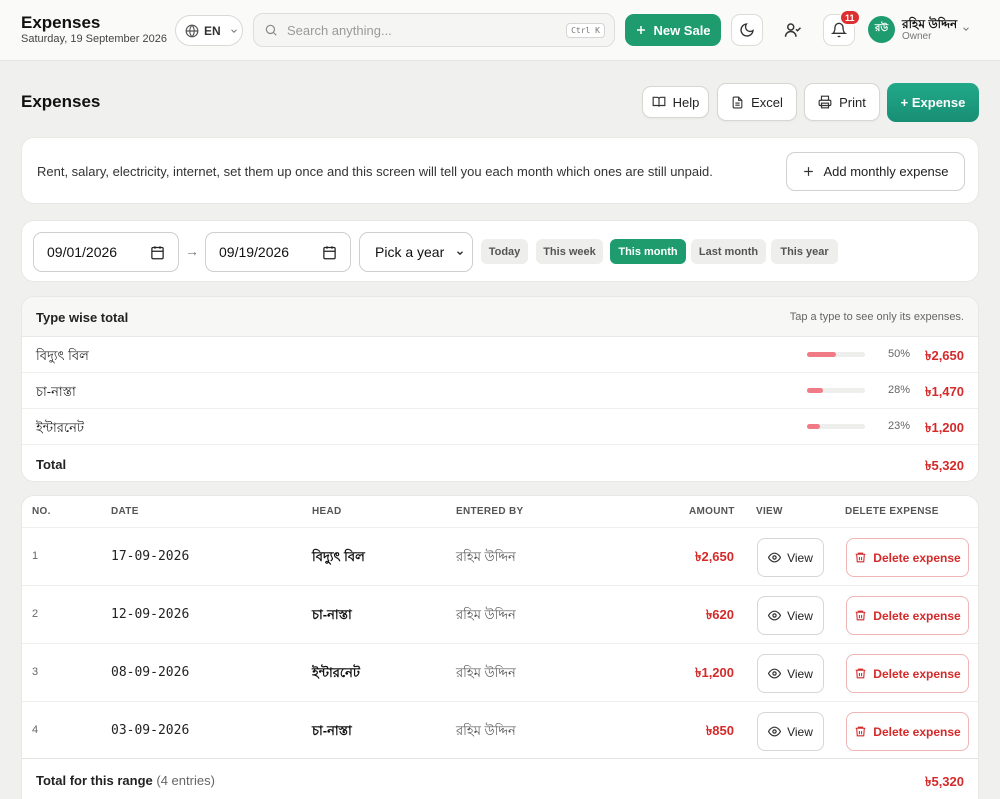 The height and width of the screenshot is (799, 1000). Describe the element at coordinates (917, 36) in the screenshot. I see `user-role: Owner` at that location.